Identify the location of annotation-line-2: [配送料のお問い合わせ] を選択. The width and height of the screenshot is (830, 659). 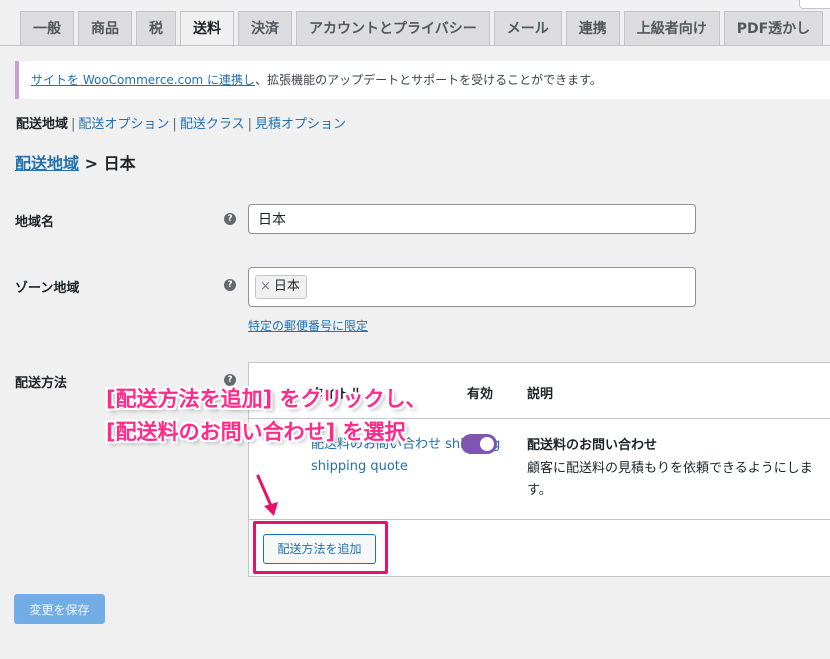
(256, 432).